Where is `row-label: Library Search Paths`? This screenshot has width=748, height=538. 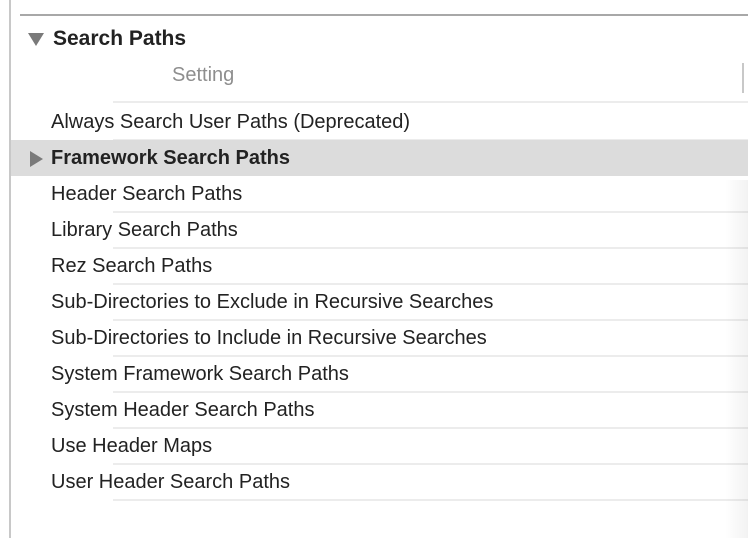 row-label: Library Search Paths is located at coordinates (144, 230).